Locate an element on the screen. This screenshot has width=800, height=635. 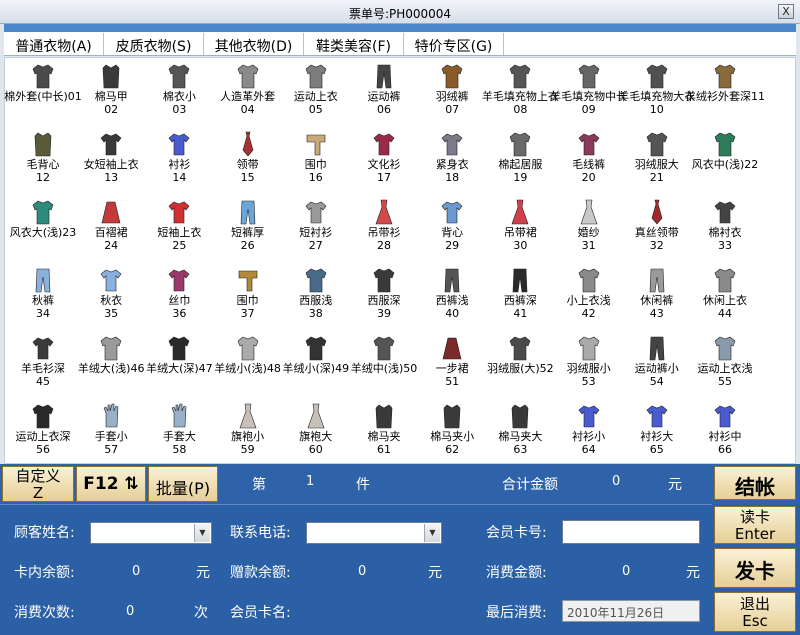
clothing-item: 羽绒服小 53 is located at coordinates (589, 362).